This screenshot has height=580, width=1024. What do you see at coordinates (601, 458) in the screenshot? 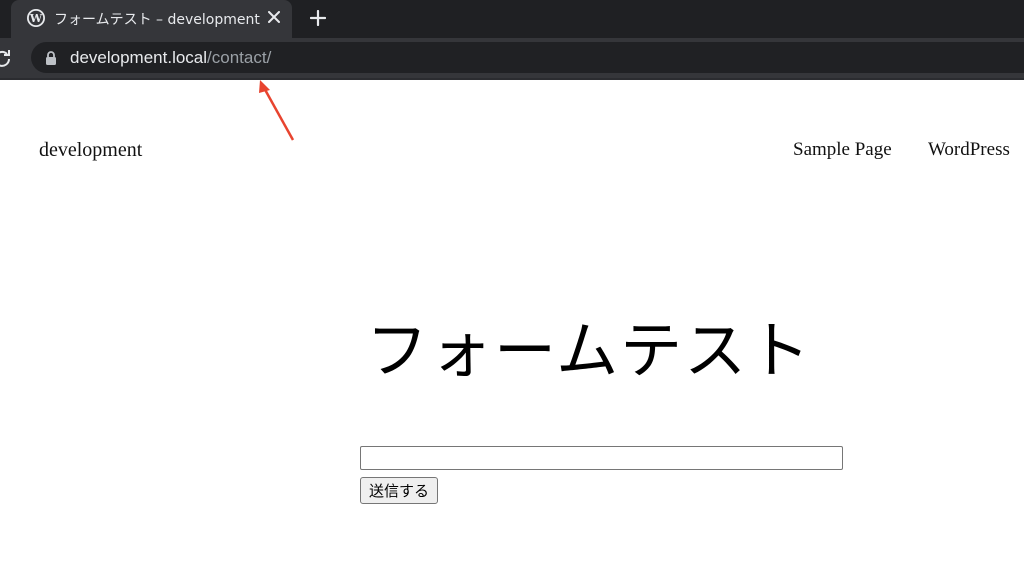
I see `form-text-input` at bounding box center [601, 458].